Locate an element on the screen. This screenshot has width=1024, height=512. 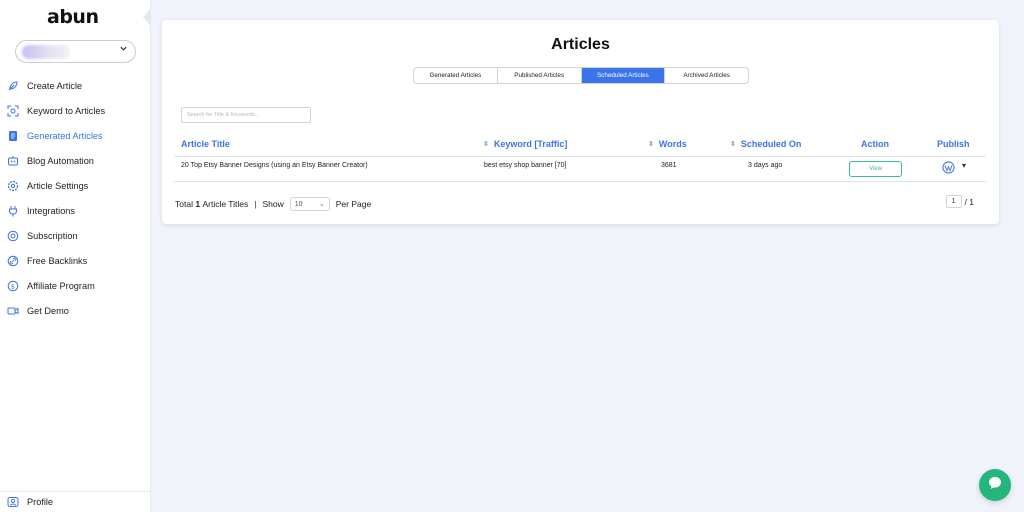
sidebar-item-article-settings: Article Settings is located at coordinates (75, 185).